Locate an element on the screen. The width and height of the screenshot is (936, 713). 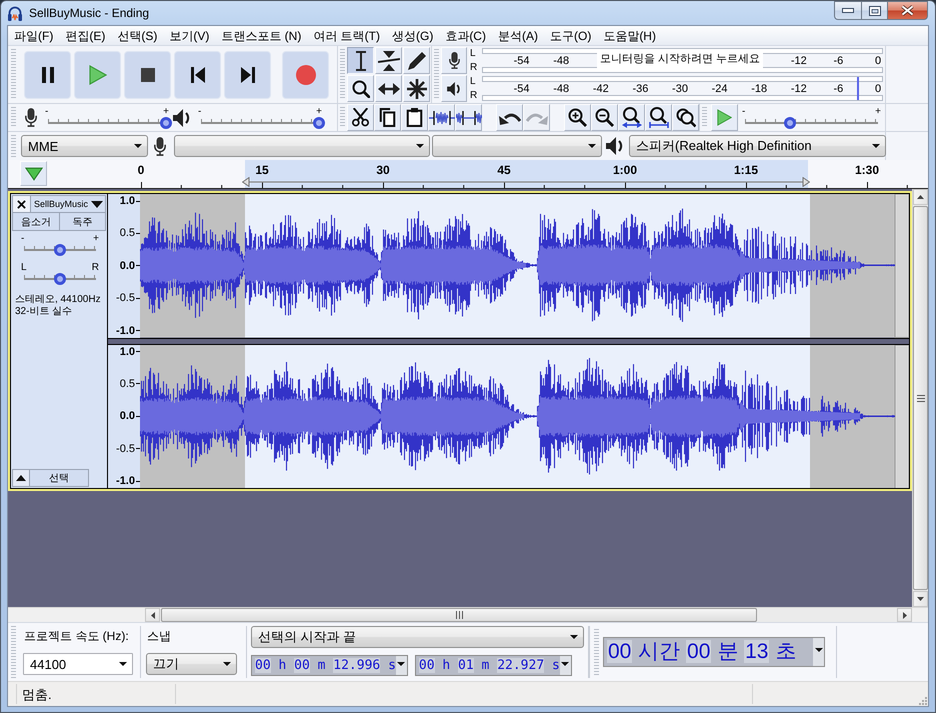
menu-item: 파일(F) is located at coordinates (34, 35).